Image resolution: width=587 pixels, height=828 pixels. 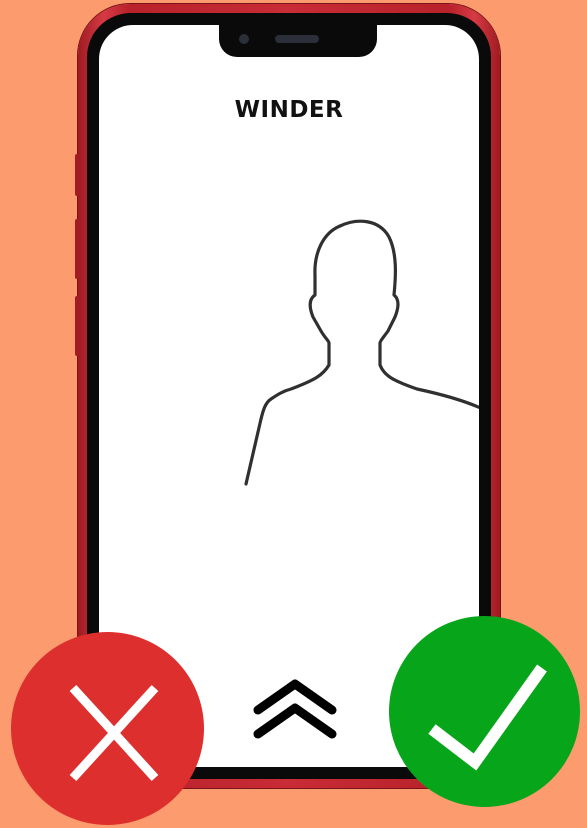 I want to click on decline-call-button, so click(x=107, y=728).